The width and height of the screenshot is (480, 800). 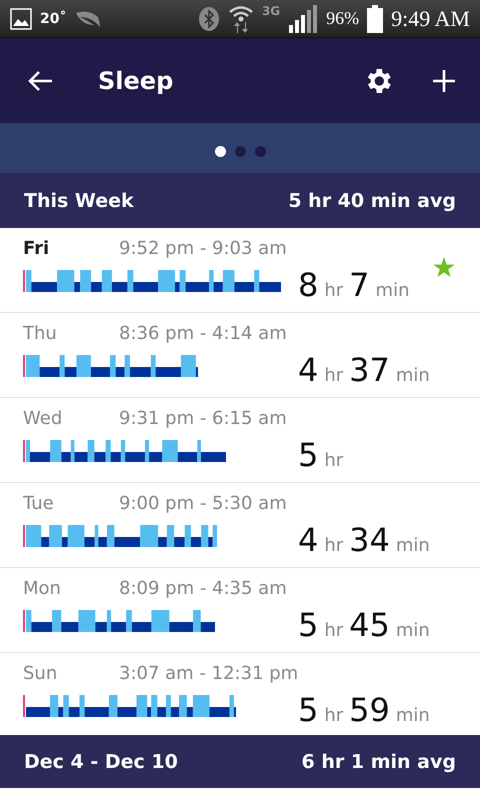 I want to click on date-range: Dec 4 - Dec 10, so click(x=101, y=761).